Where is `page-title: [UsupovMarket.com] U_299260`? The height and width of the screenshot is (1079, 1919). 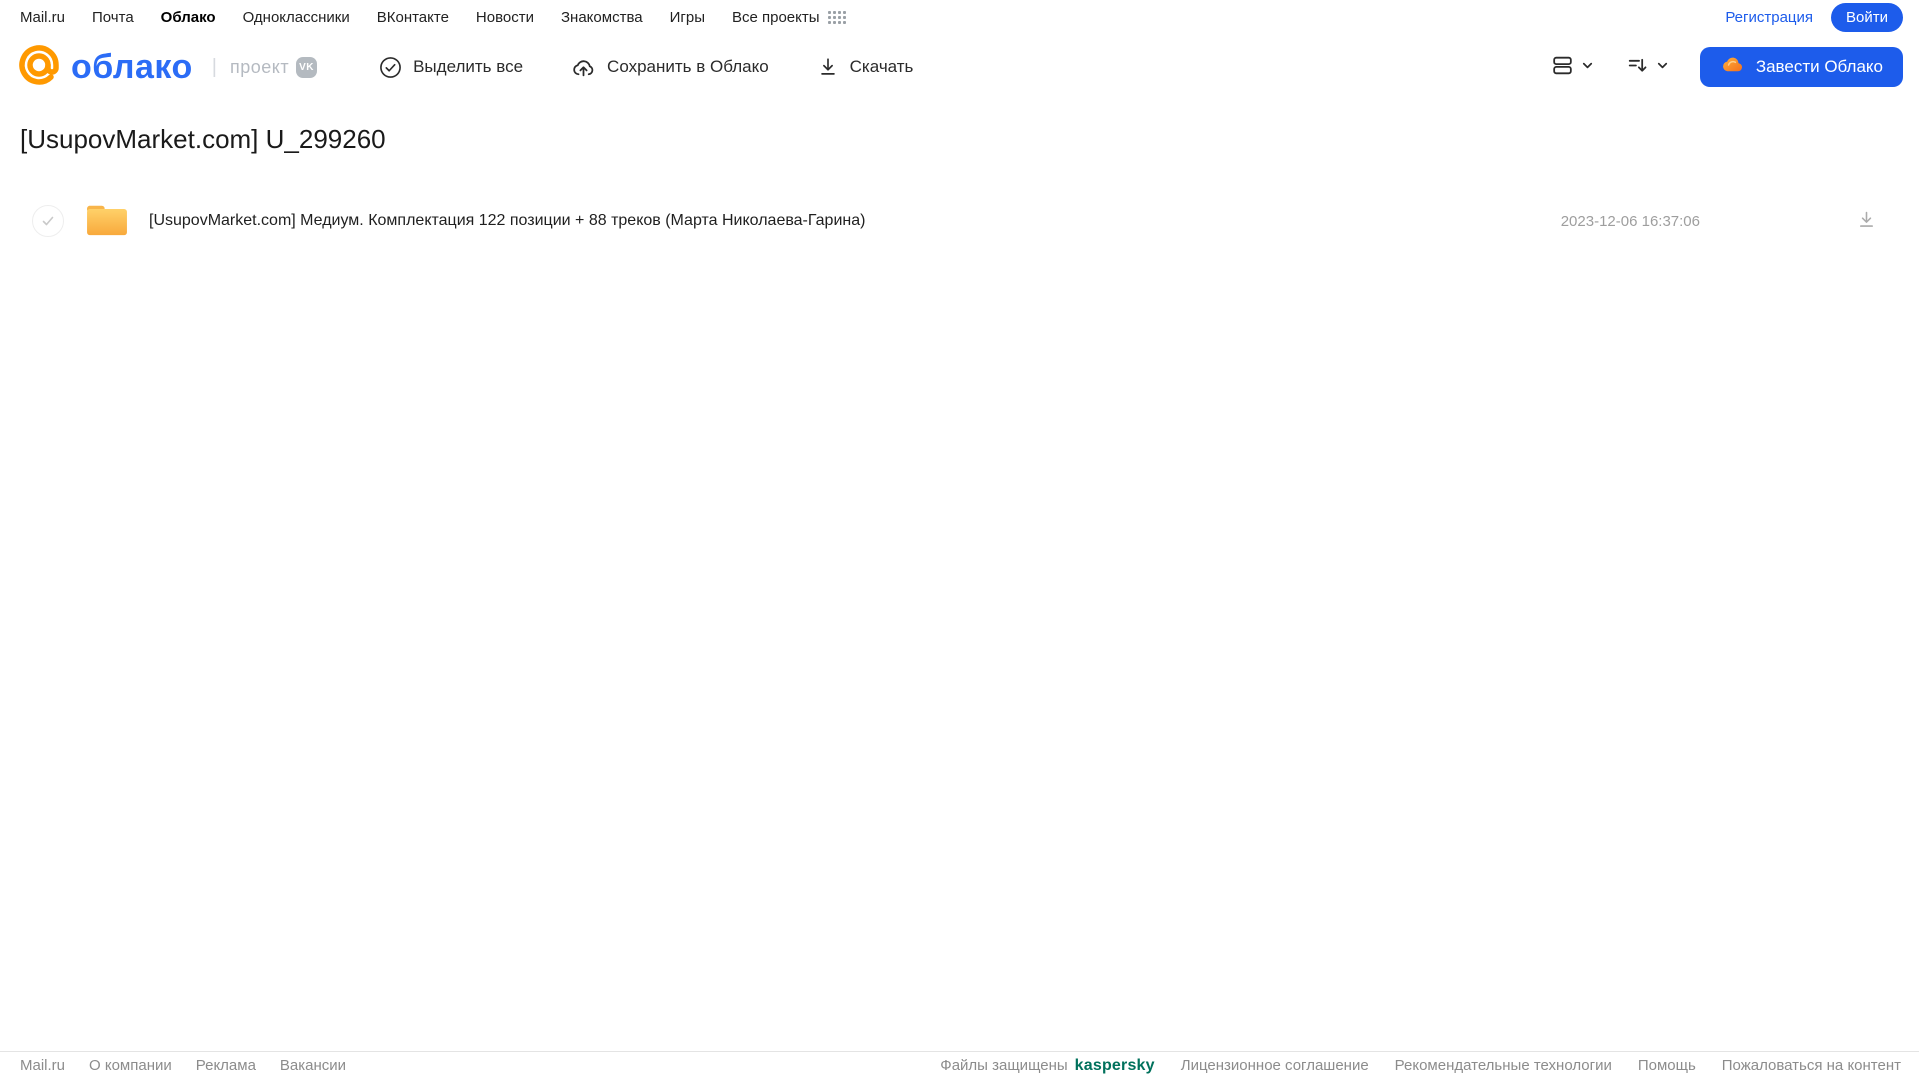
page-title: [UsupovMarket.com] U_299260 is located at coordinates (203, 139).